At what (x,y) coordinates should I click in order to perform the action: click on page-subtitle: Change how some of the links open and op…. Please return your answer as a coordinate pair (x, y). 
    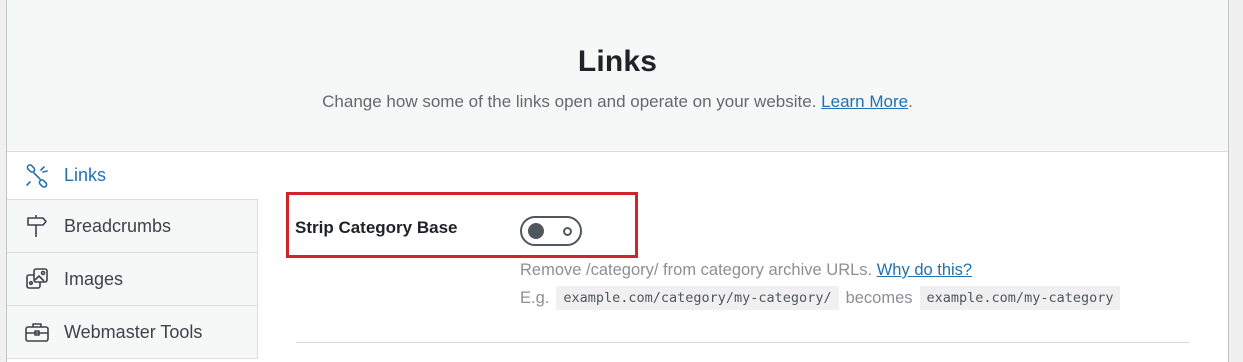
    Looking at the image, I should click on (617, 102).